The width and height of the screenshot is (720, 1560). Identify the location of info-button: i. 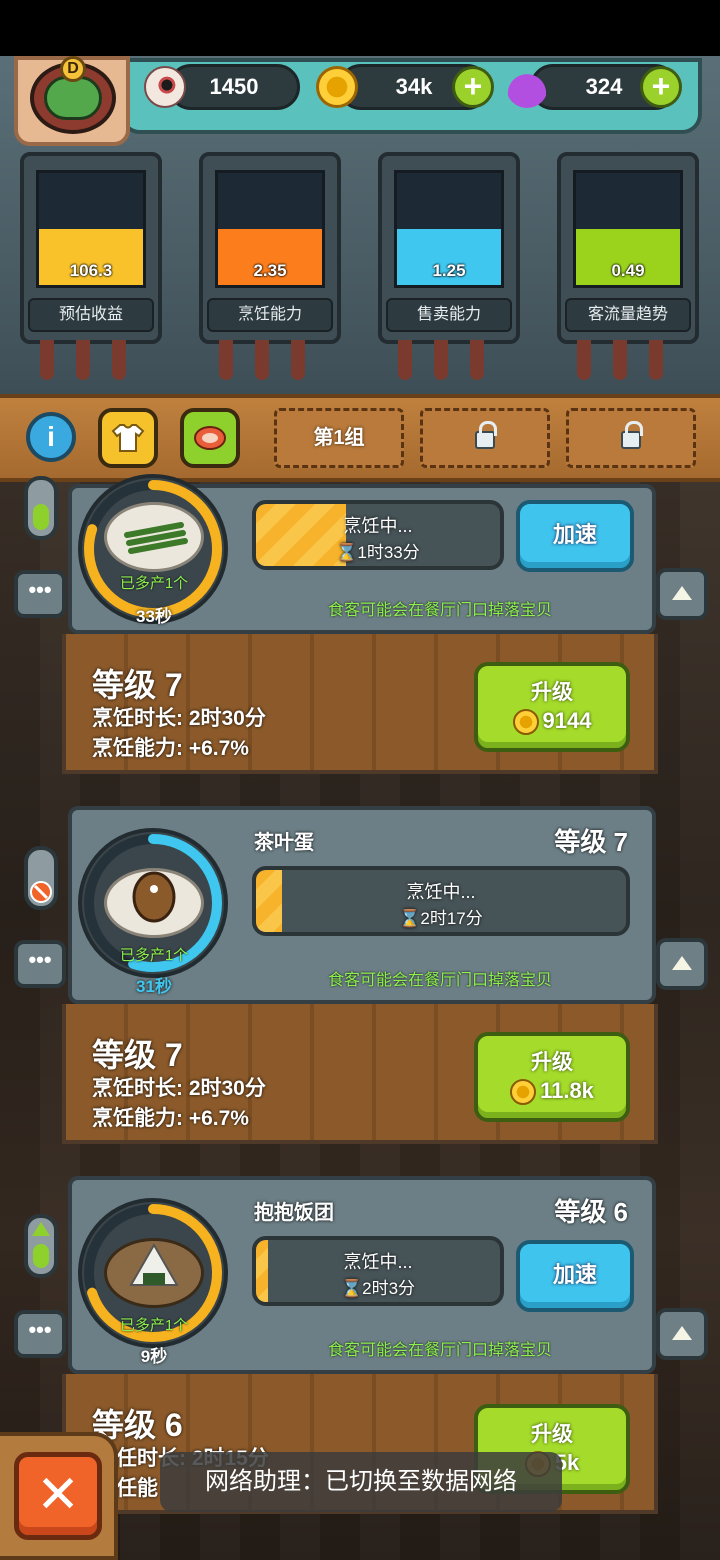
(51, 437).